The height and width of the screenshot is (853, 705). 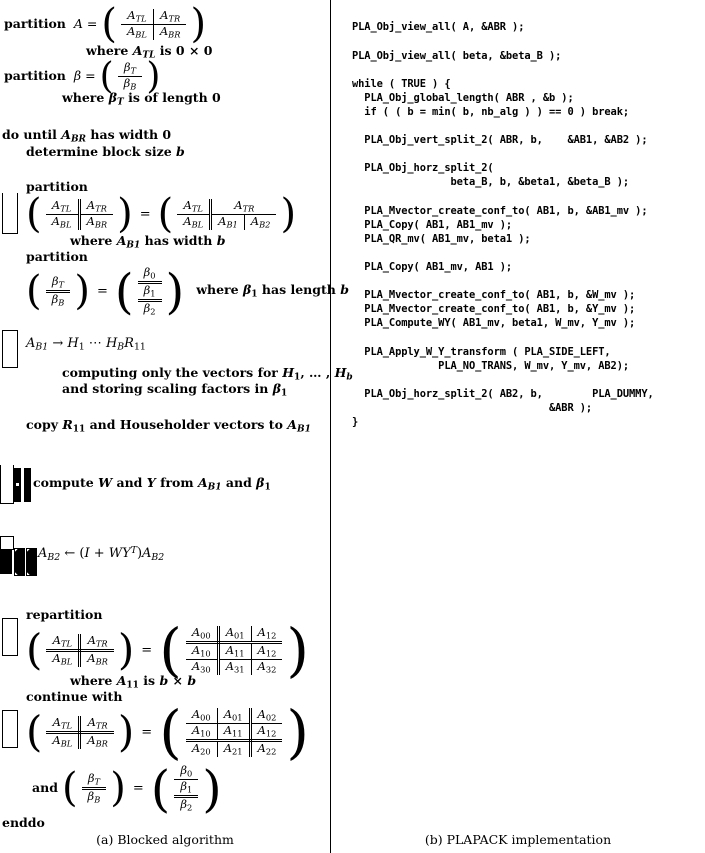 What do you see at coordinates (27, 485) in the screenshot?
I see `margin-marker-3c` at bounding box center [27, 485].